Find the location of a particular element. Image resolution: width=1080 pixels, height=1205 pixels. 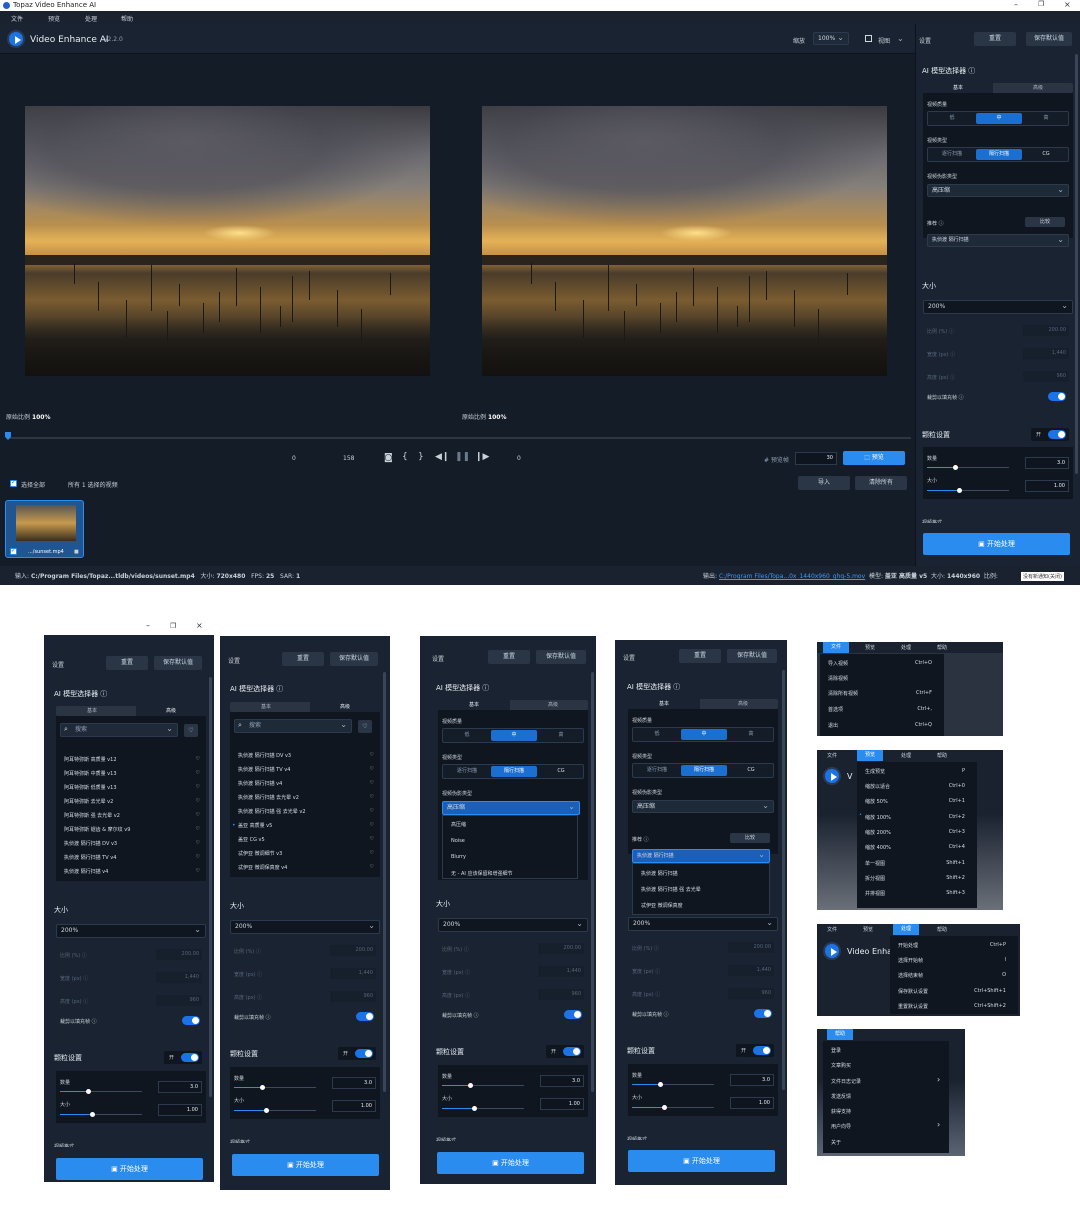

menu-item: 登录 is located at coordinates (836, 1050).